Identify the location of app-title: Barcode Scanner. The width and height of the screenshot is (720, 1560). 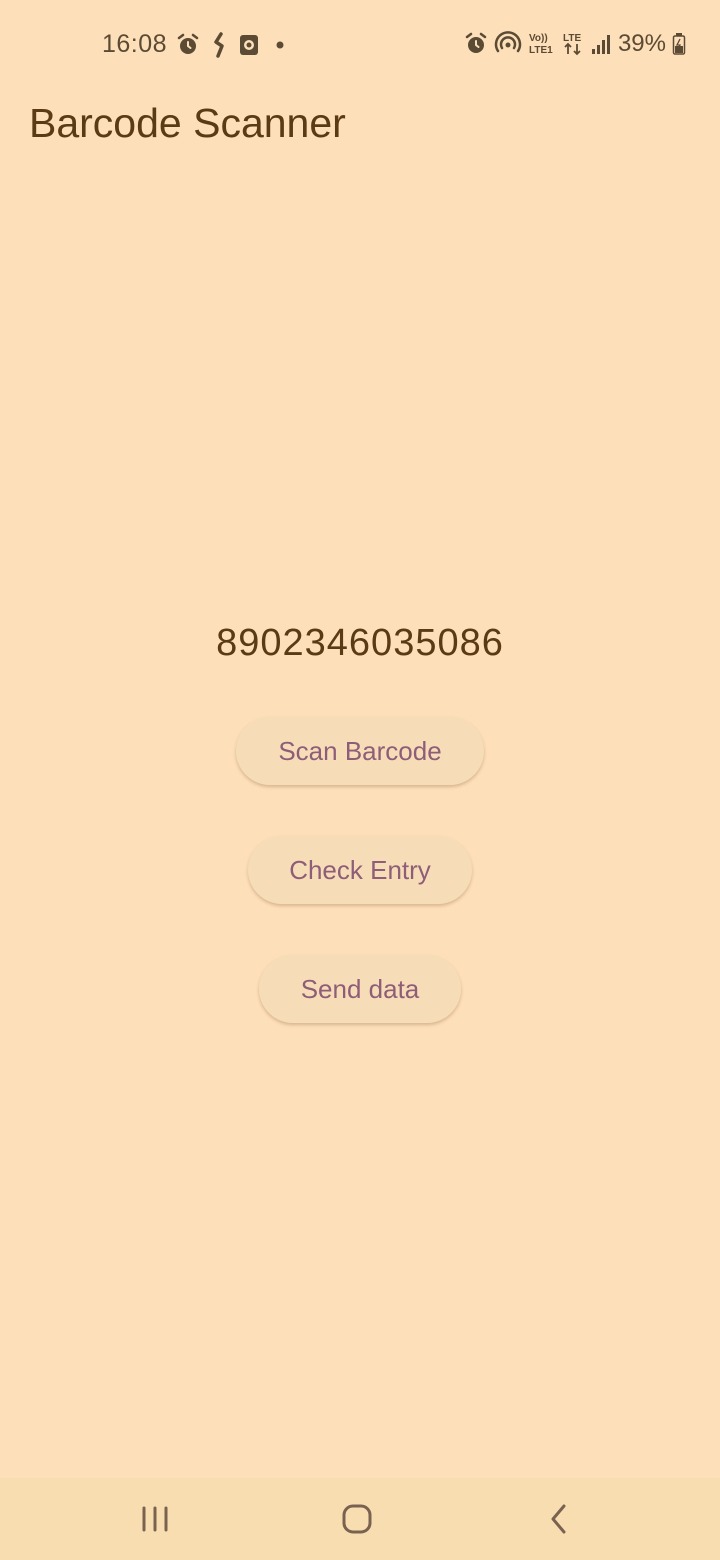
(187, 123).